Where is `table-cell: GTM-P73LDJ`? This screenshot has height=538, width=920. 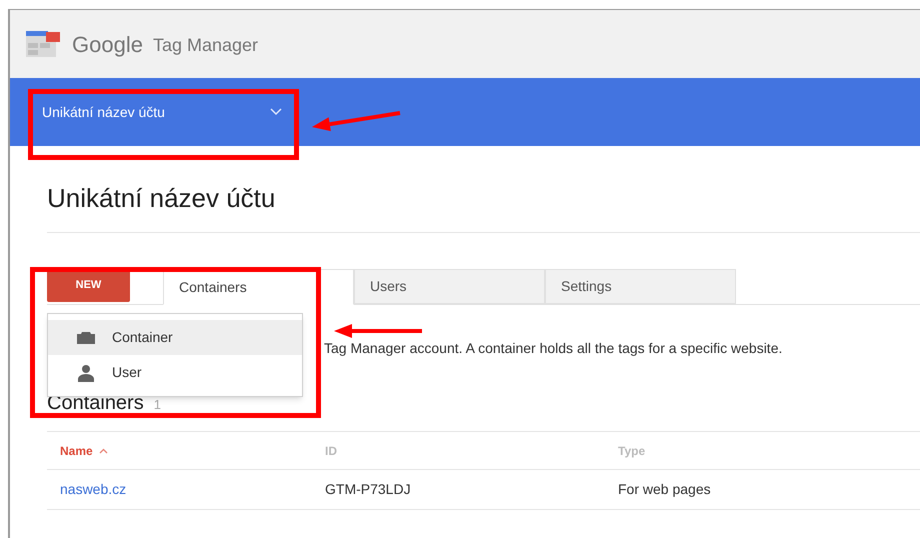
table-cell: GTM-P73LDJ is located at coordinates (368, 488).